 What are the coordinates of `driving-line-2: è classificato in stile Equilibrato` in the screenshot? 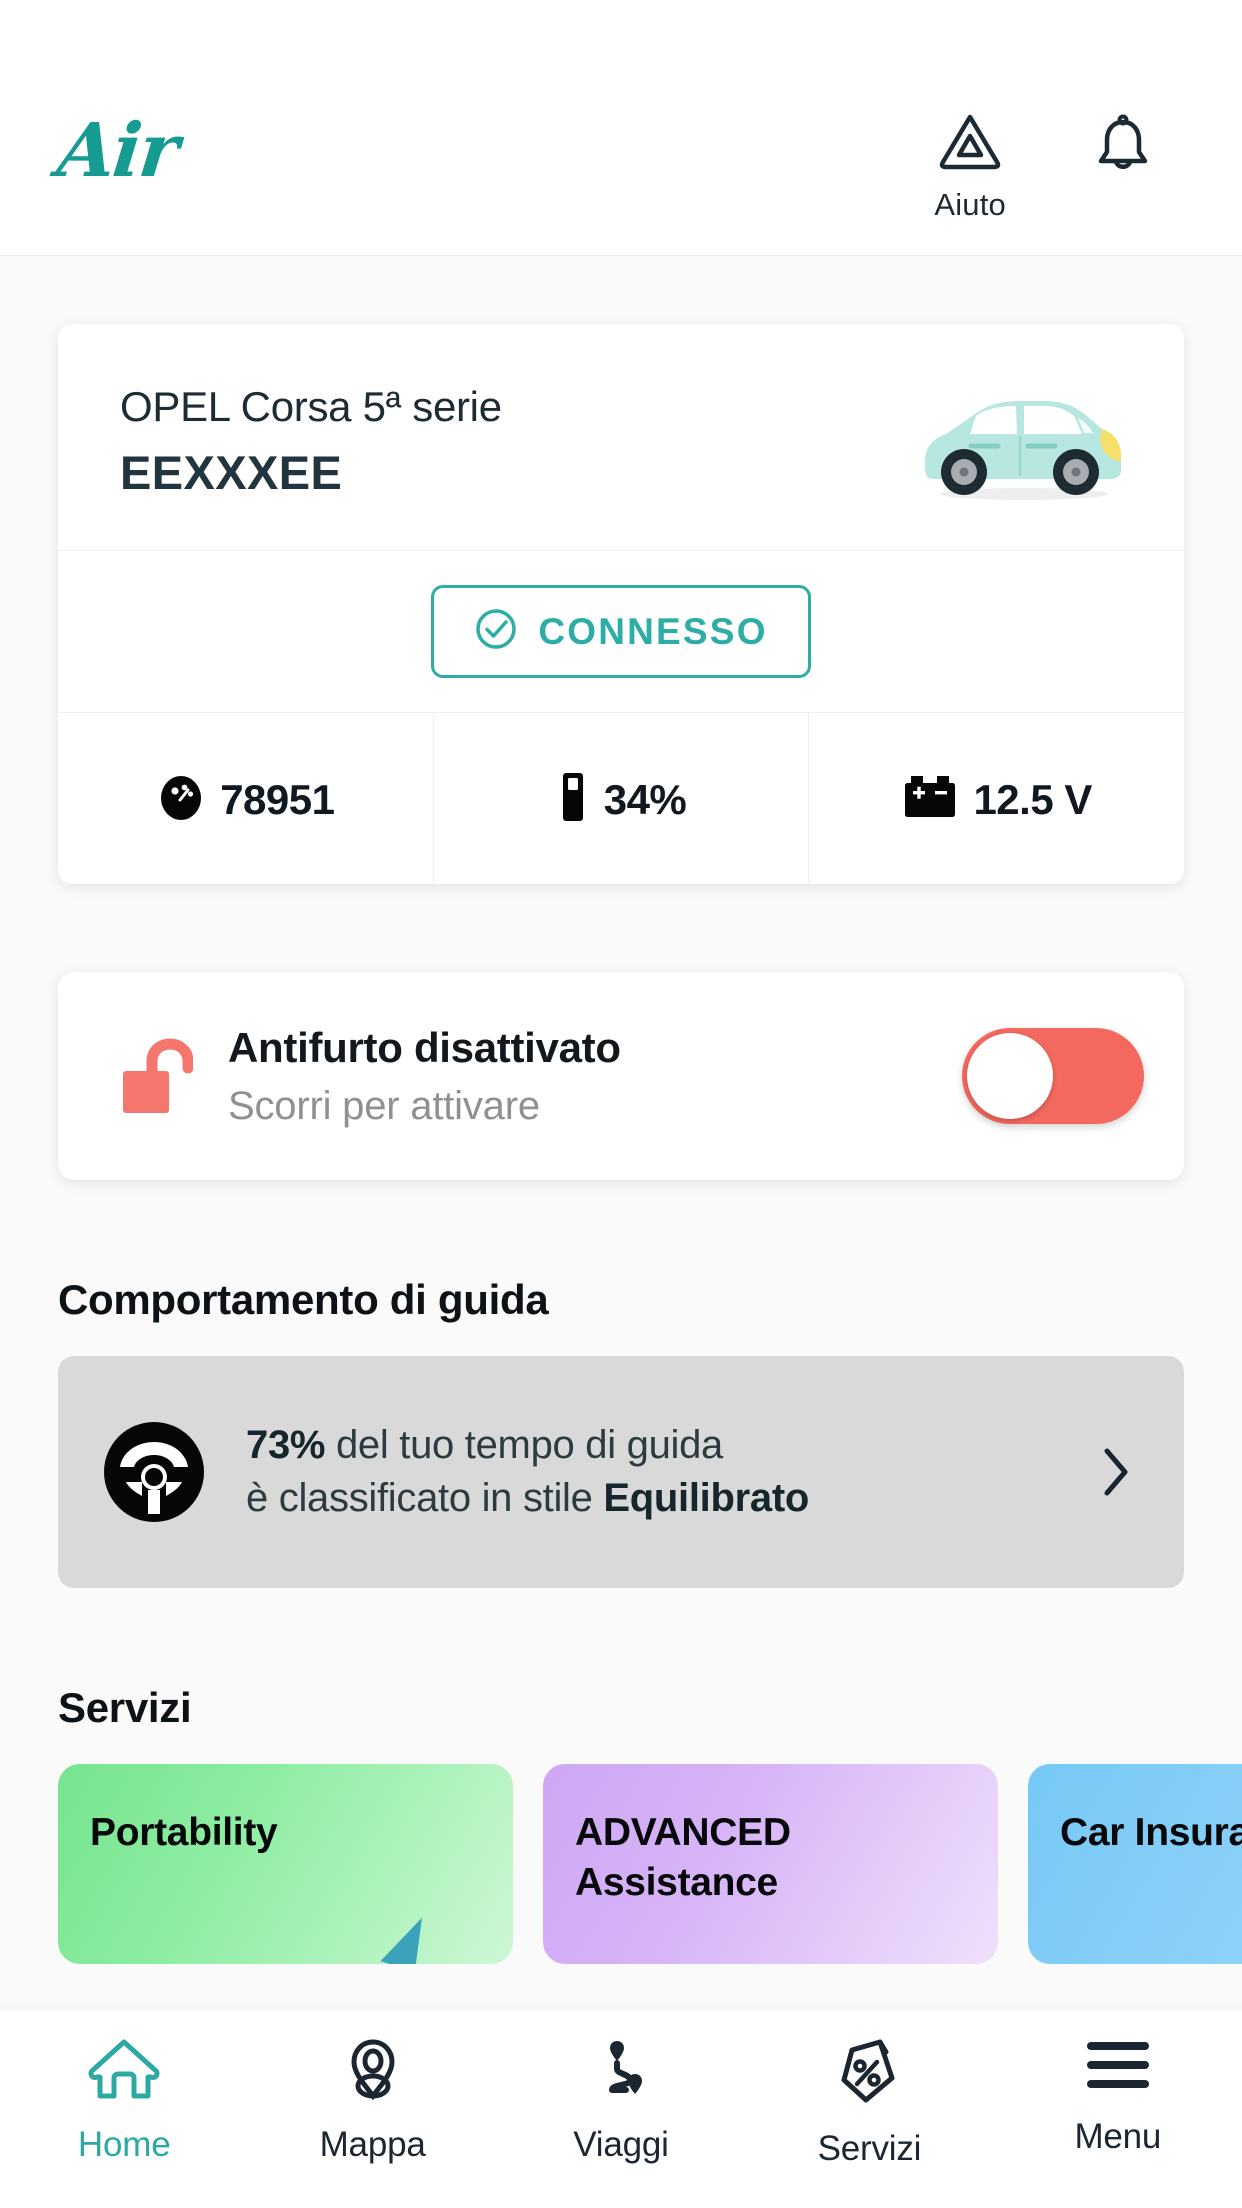 It's located at (670, 1498).